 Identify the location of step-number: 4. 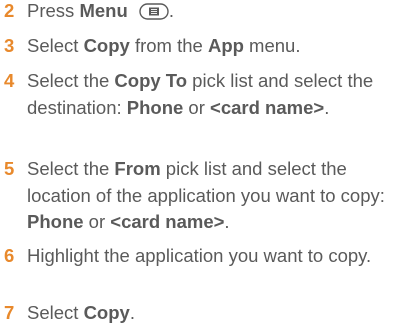
(9, 80).